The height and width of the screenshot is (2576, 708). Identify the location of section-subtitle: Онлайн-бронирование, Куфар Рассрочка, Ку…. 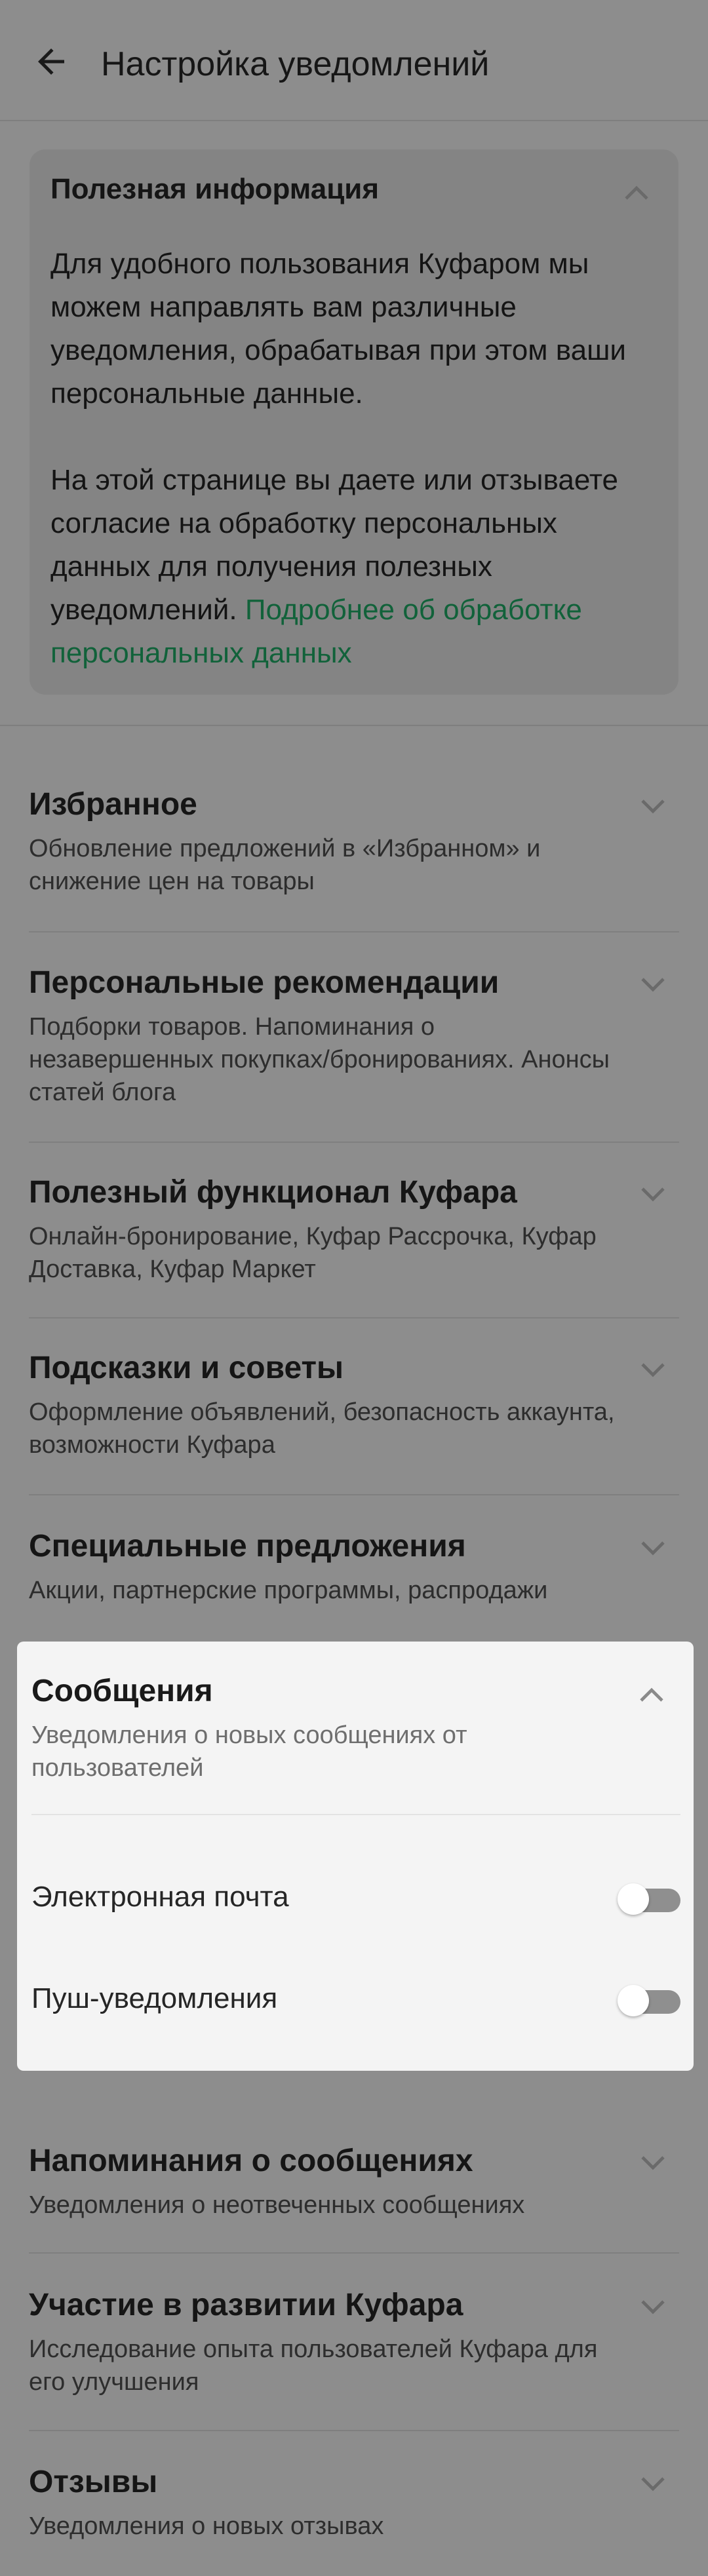
(313, 1253).